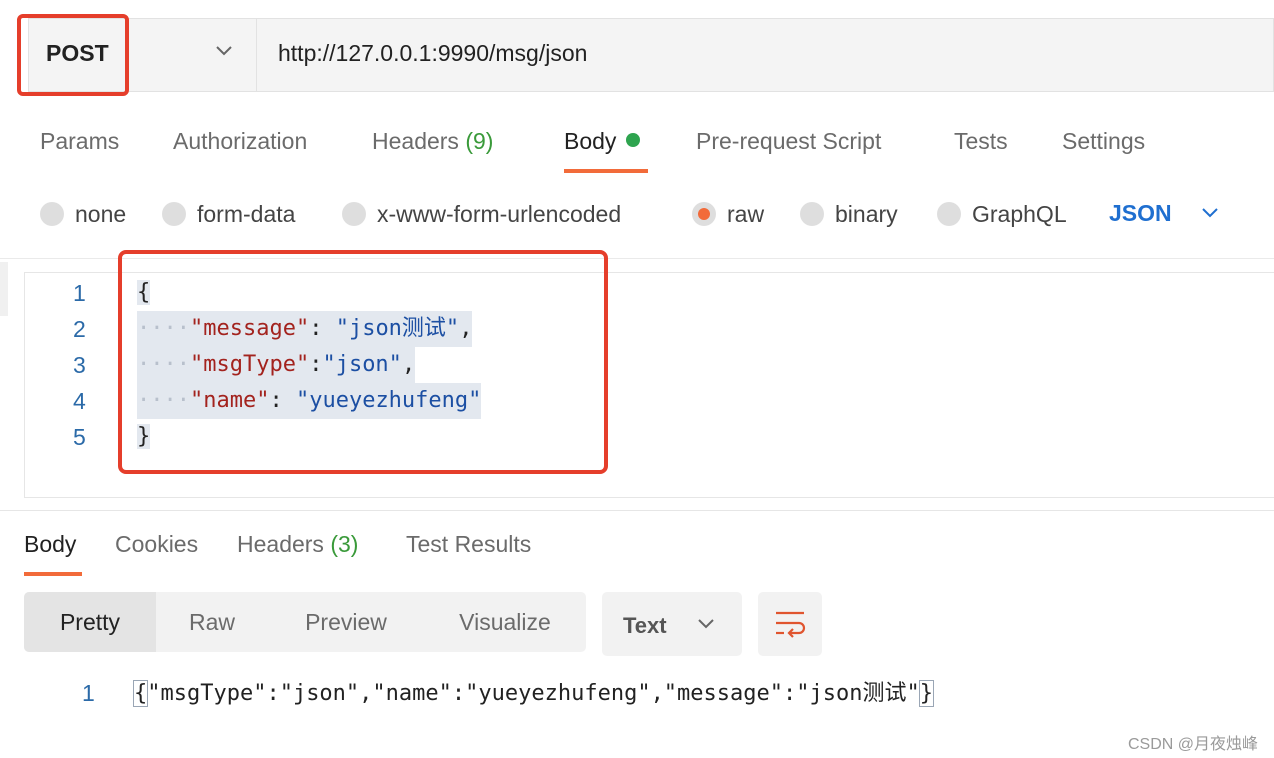 Image resolution: width=1274 pixels, height=758 pixels. I want to click on tab-body: Body, so click(602, 141).